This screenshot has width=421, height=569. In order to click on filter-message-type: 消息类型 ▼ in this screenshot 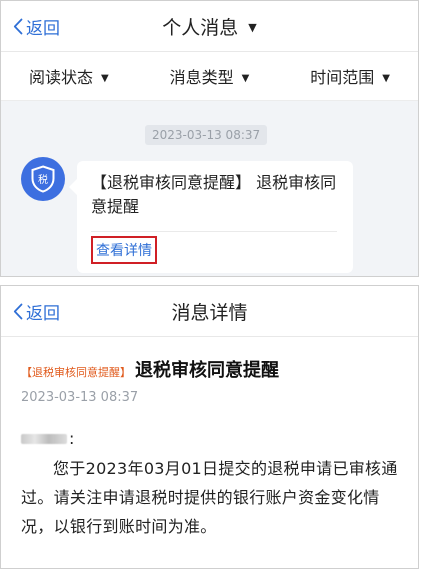, I will do `click(210, 76)`.